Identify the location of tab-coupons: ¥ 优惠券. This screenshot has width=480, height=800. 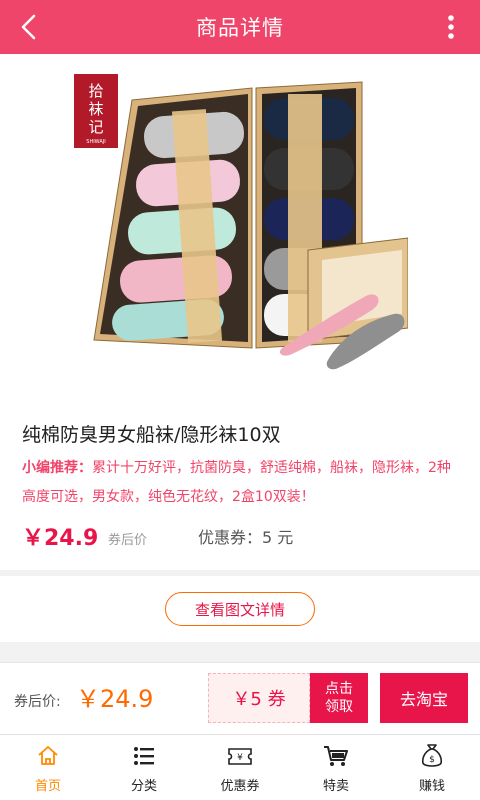
(240, 767).